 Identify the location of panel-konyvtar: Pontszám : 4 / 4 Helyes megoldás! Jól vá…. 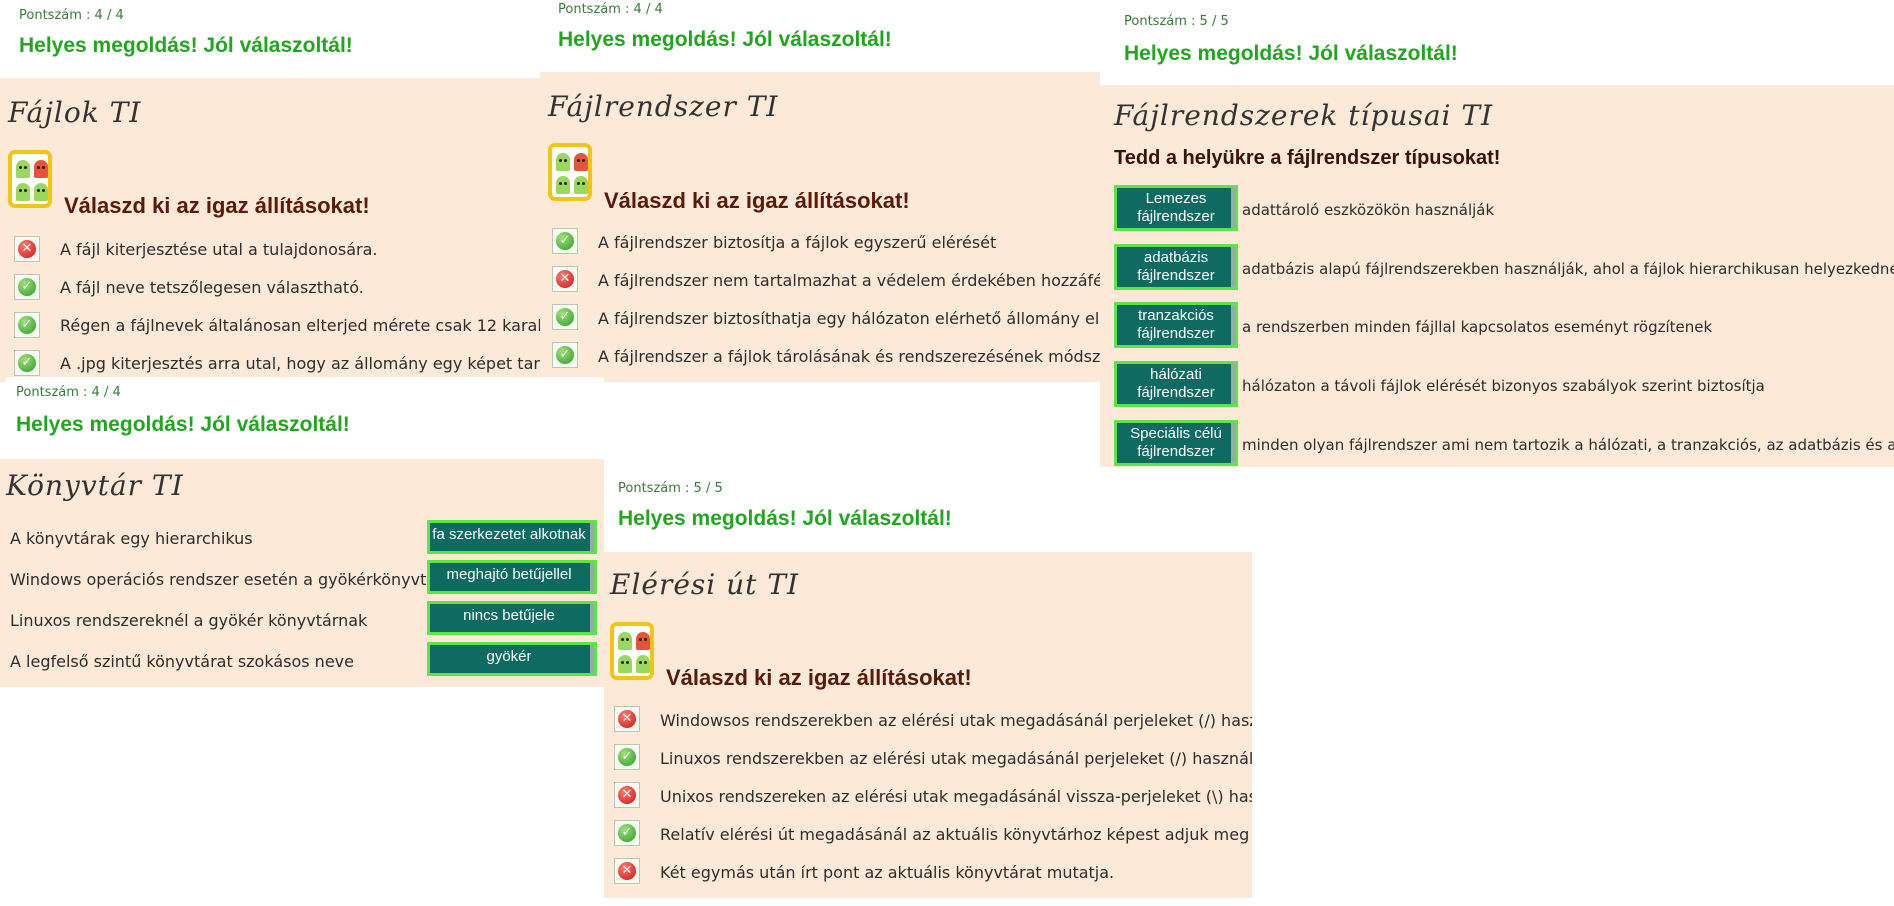
(302, 532).